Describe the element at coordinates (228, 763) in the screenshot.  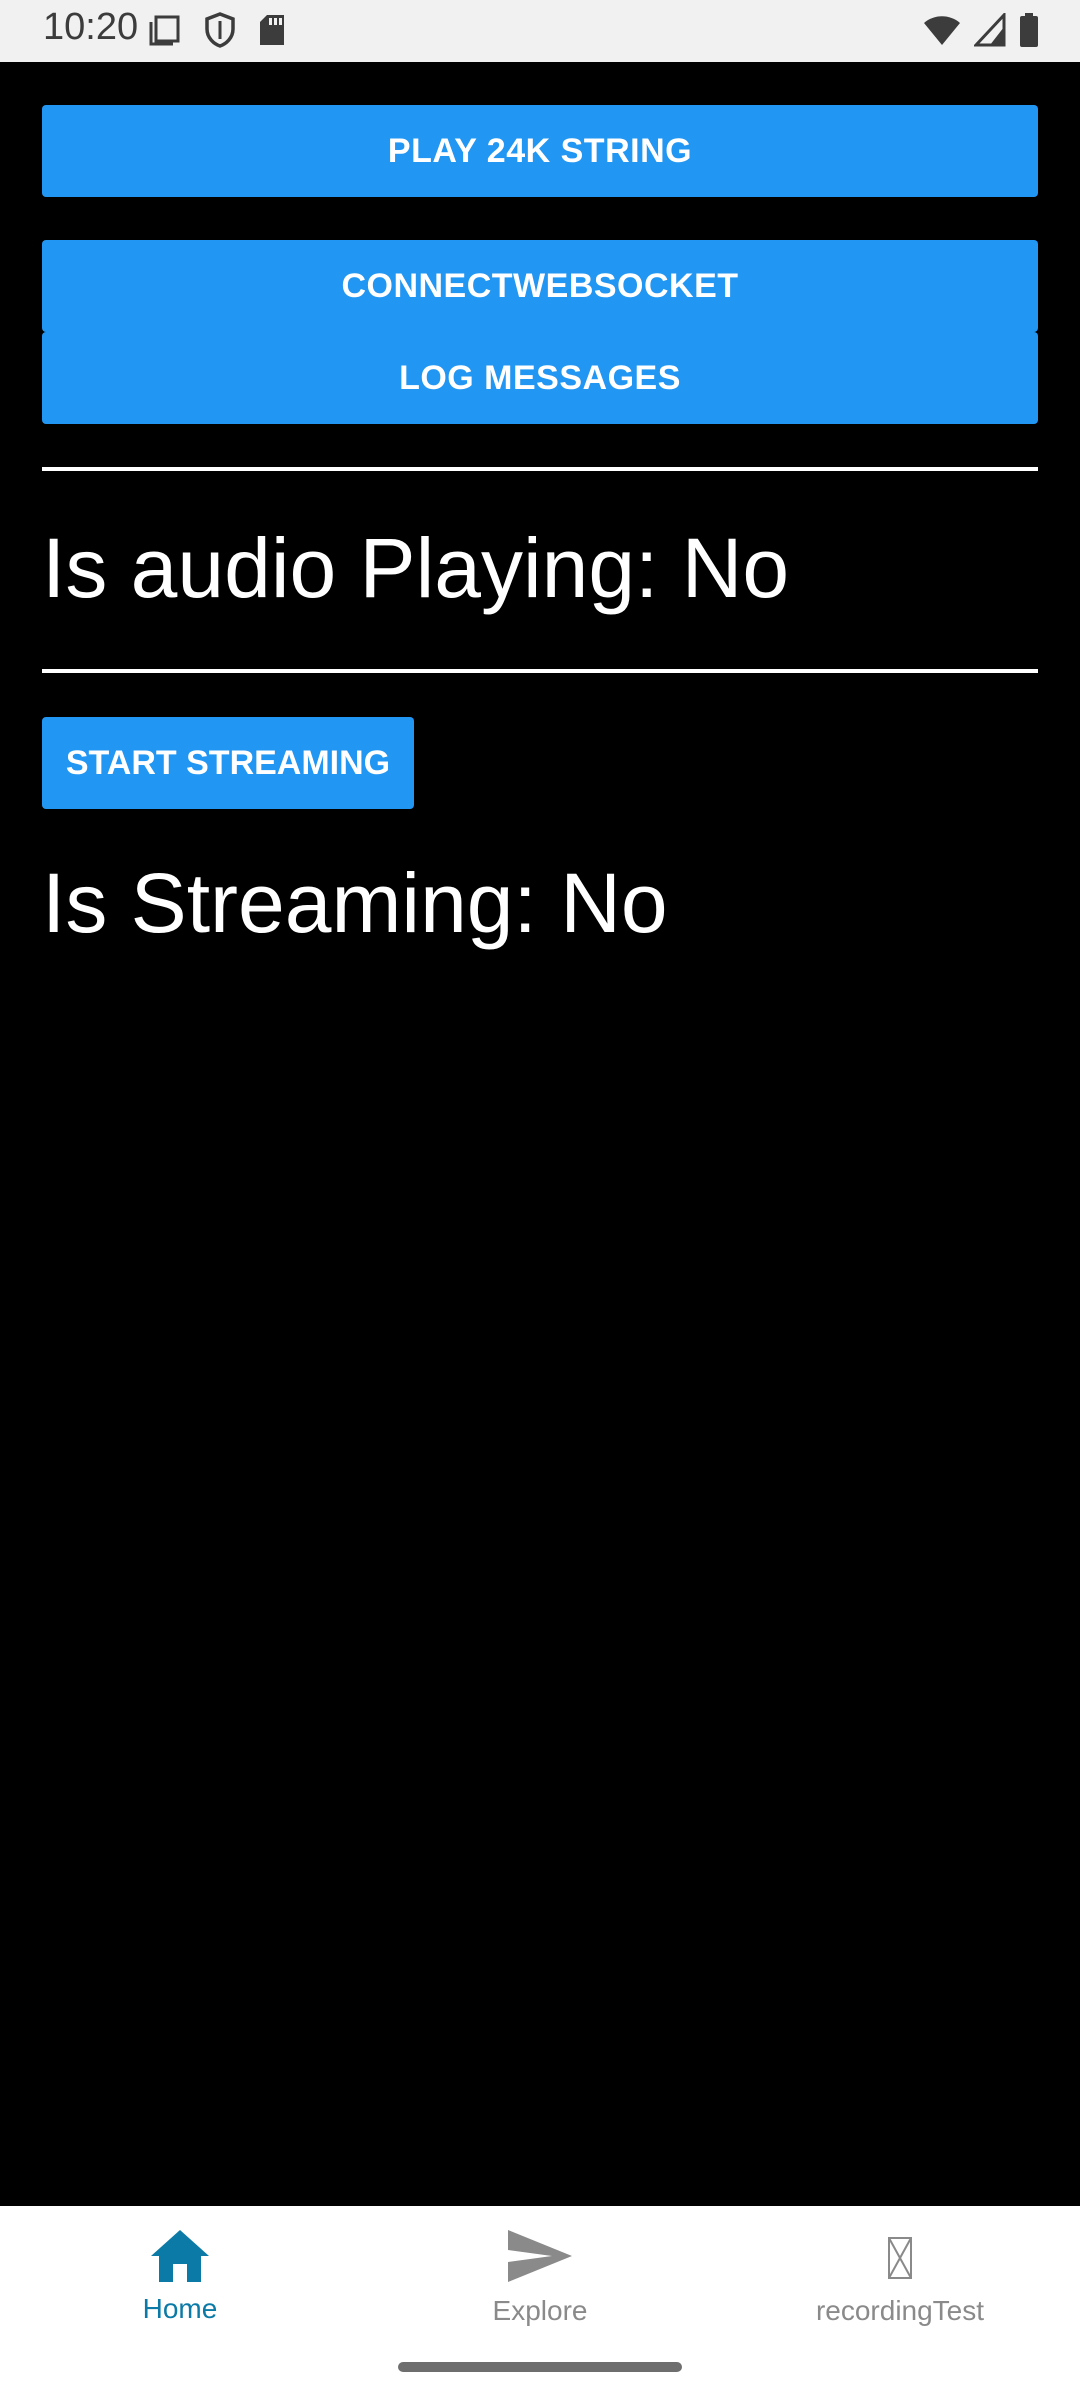
I see `start-streaming-button: START STREAMING` at that location.